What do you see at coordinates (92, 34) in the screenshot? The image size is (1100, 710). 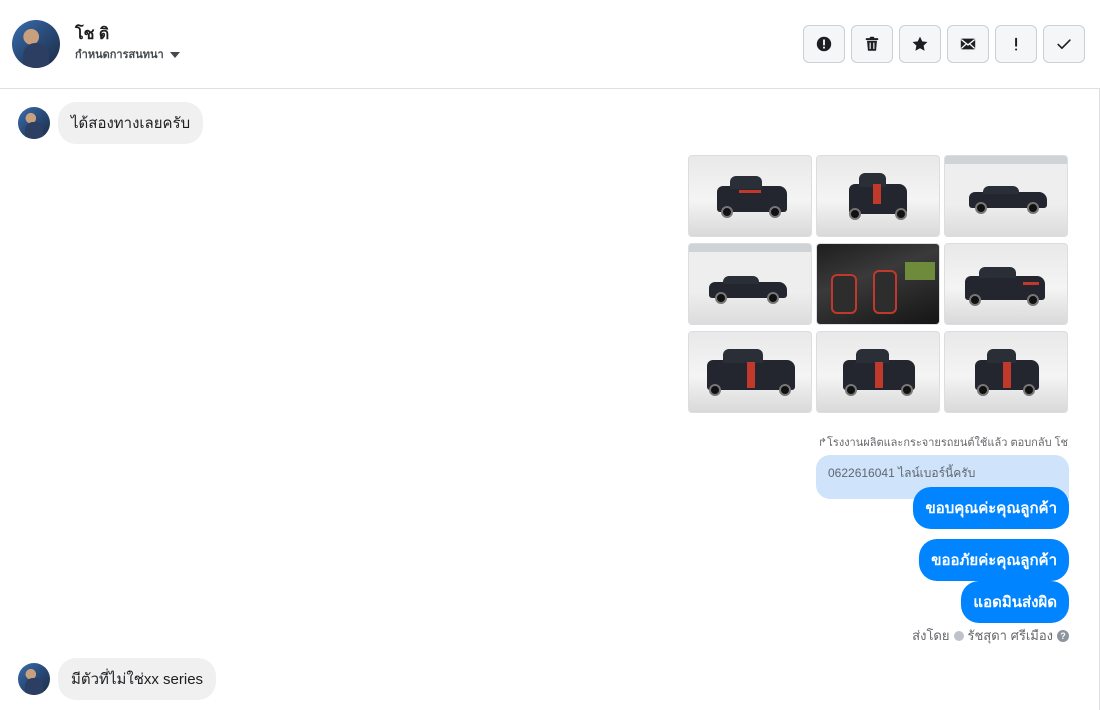 I see `contact-name: โช ดิ` at bounding box center [92, 34].